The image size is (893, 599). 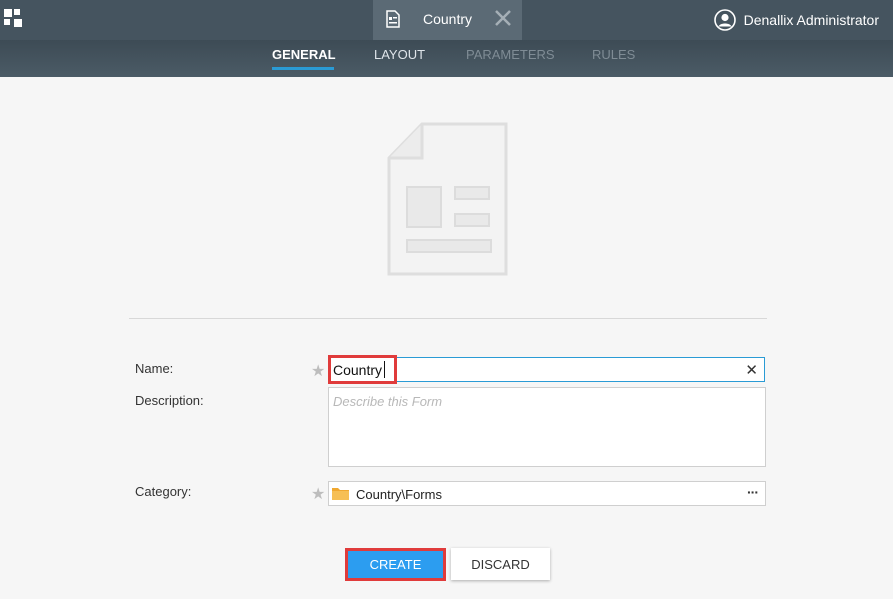 I want to click on top-bar: Country Denallix Administrator, so click(x=446, y=20).